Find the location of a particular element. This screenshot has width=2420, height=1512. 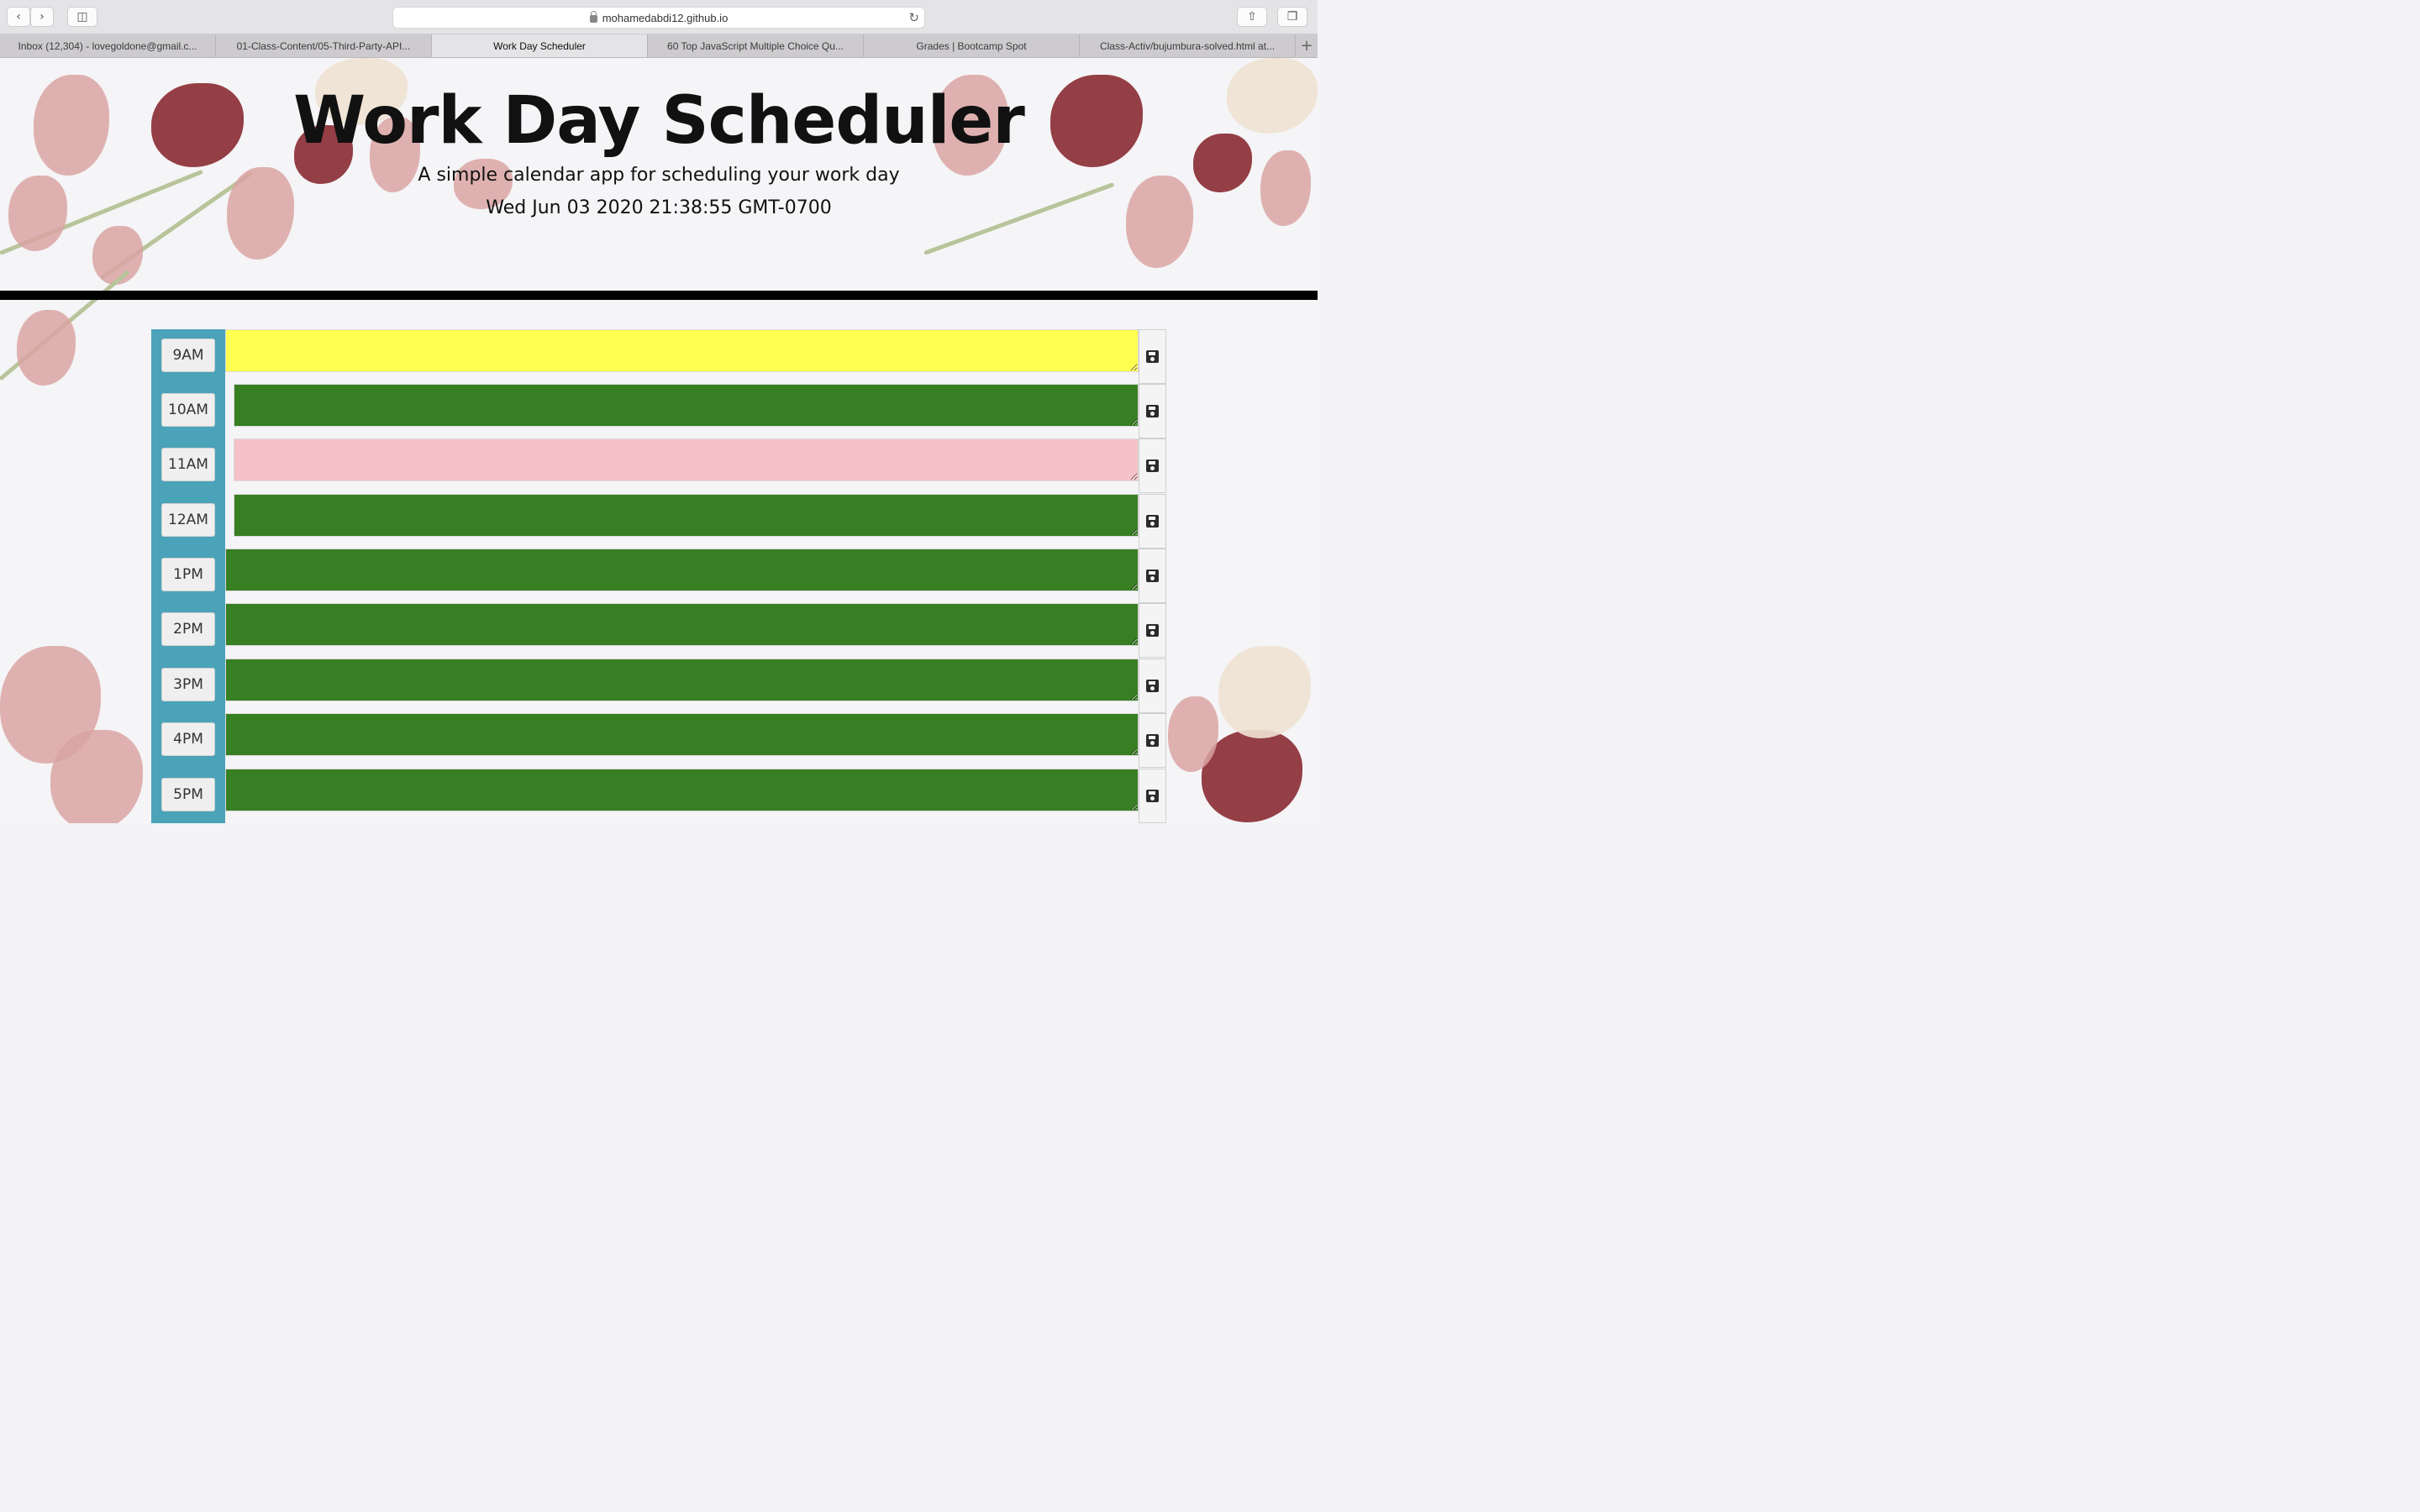

sidebar-button: ◫ is located at coordinates (82, 17).